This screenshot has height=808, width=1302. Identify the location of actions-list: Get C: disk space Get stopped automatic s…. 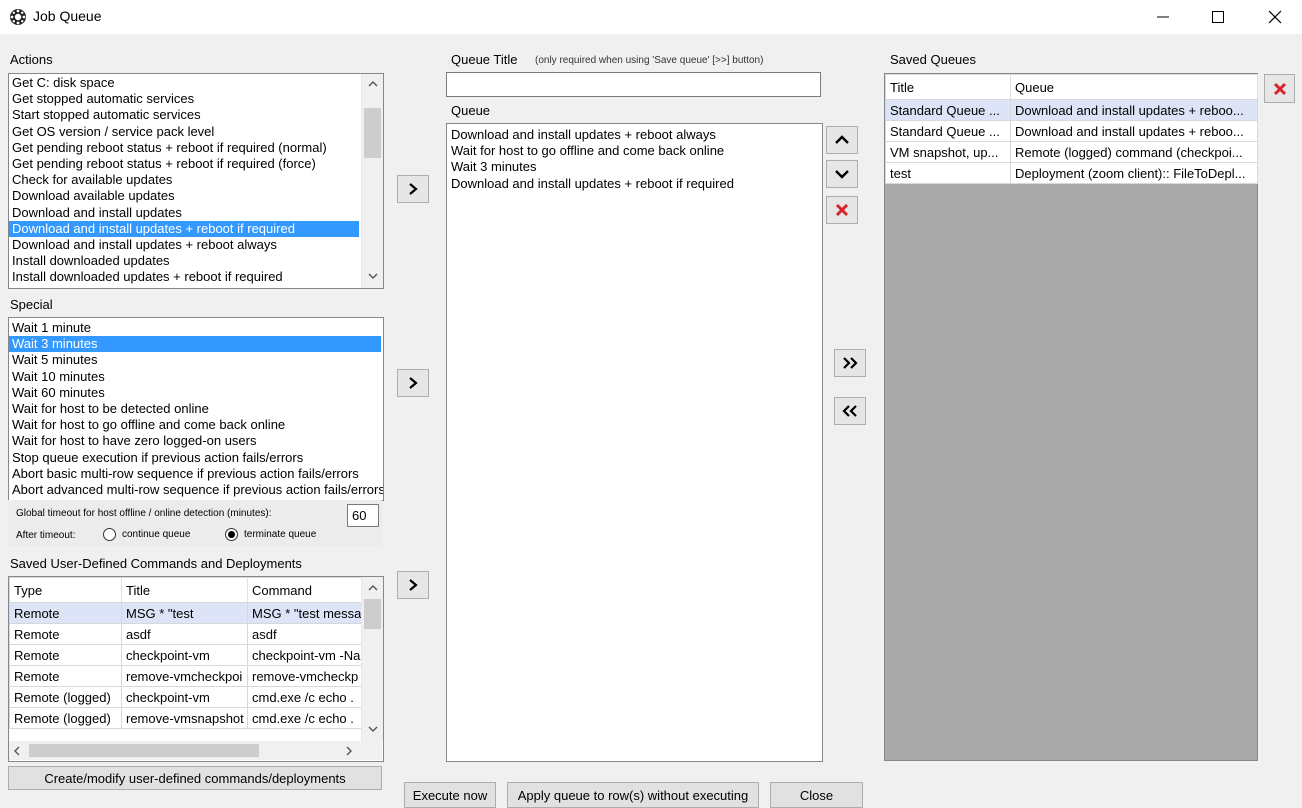
(196, 181).